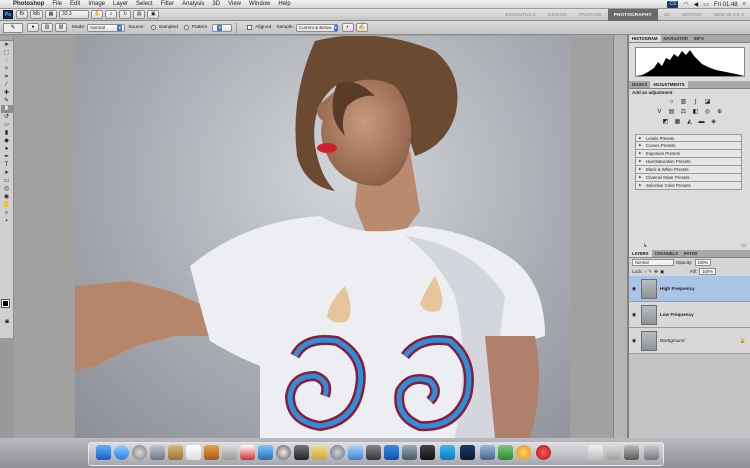 The width and height of the screenshot is (750, 468). What do you see at coordinates (47, 27) in the screenshot?
I see `toggle-brush-panel-button: ▥` at bounding box center [47, 27].